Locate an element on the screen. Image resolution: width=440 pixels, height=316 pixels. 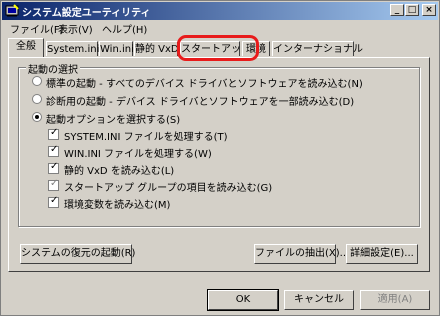
menu-bar: ファイル(F) 表示(V) ヘルプ(H) is located at coordinates (220, 28).